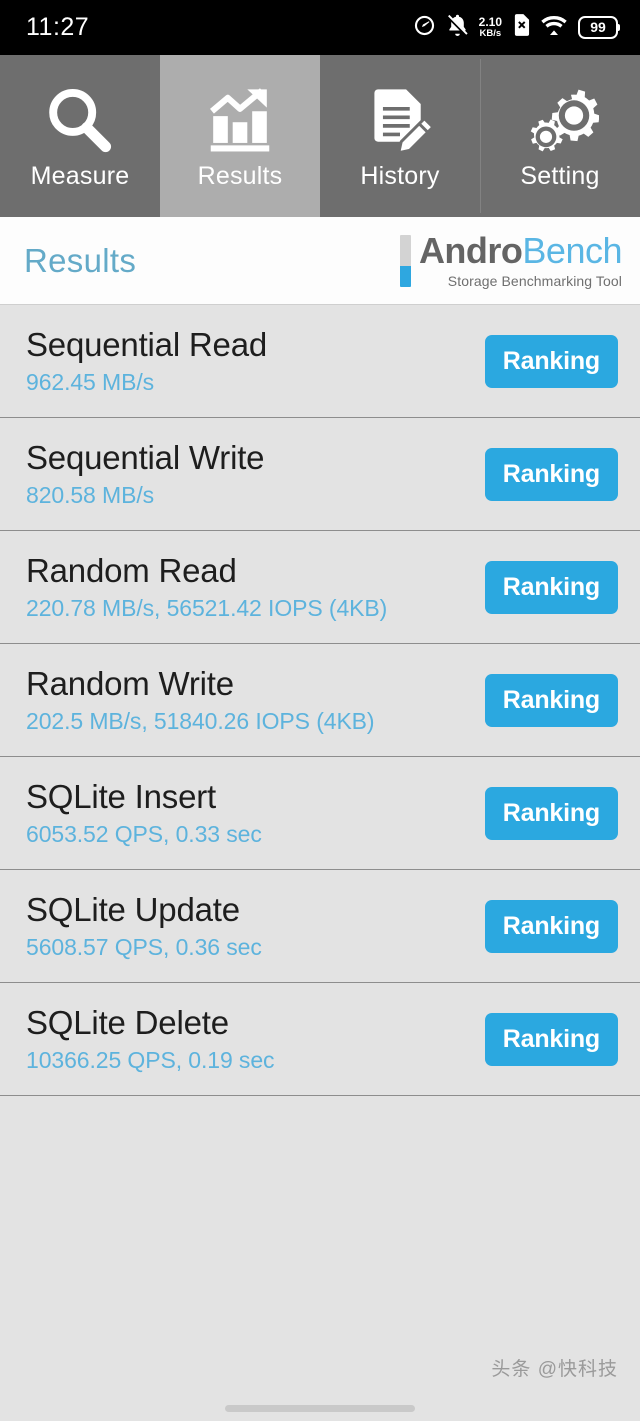 This screenshot has width=640, height=1421. Describe the element at coordinates (470, 250) in the screenshot. I see `logo-primary-text: Andro` at that location.